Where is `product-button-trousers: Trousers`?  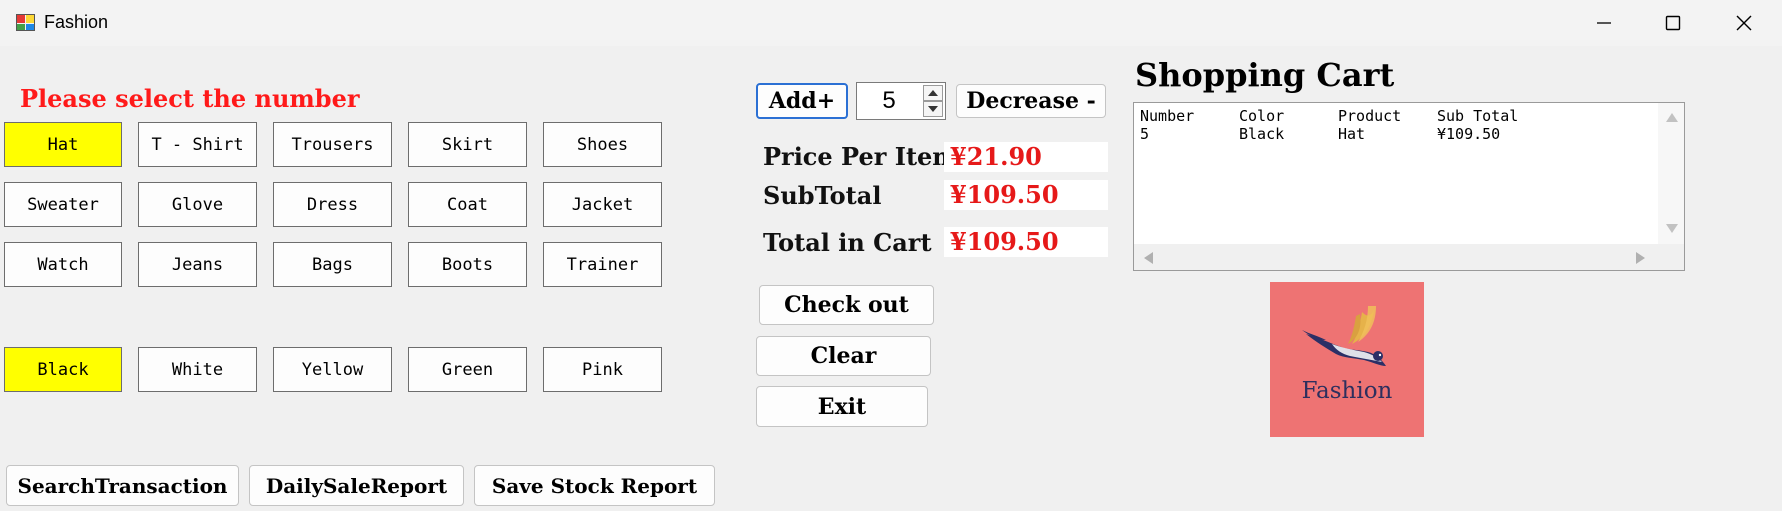 product-button-trousers: Trousers is located at coordinates (332, 144).